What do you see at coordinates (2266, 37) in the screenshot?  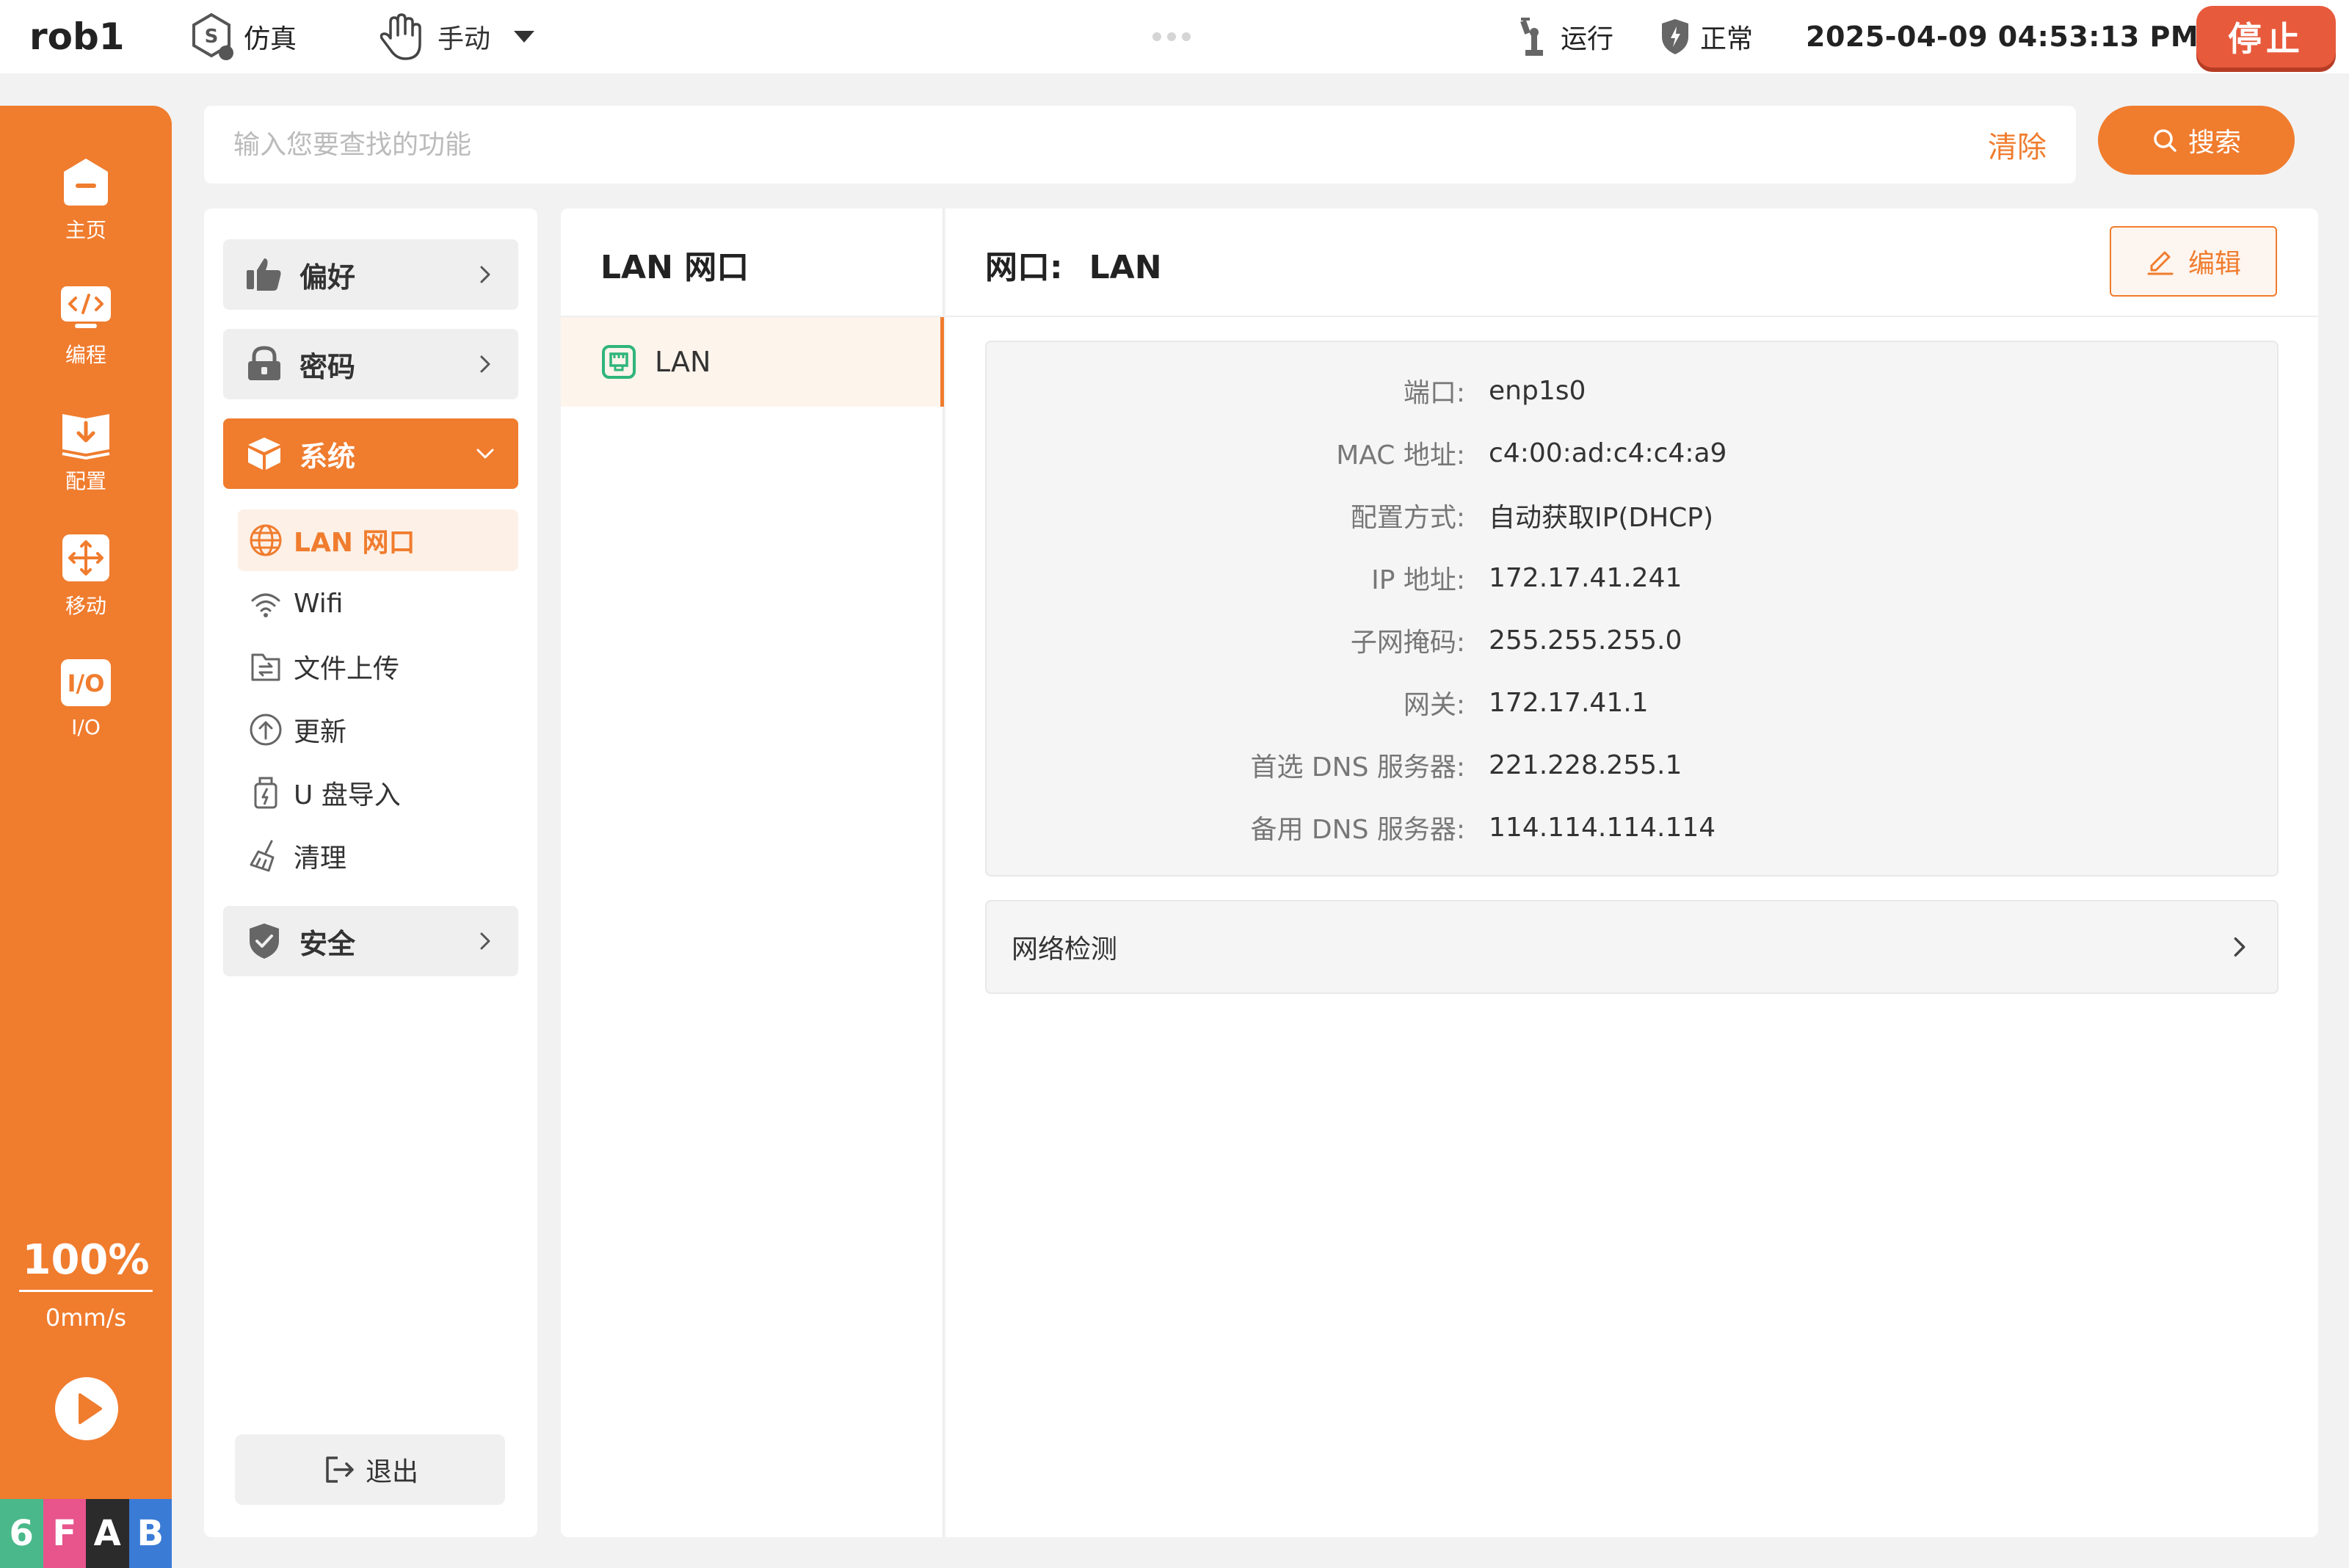 I see `stop-button: 停止` at bounding box center [2266, 37].